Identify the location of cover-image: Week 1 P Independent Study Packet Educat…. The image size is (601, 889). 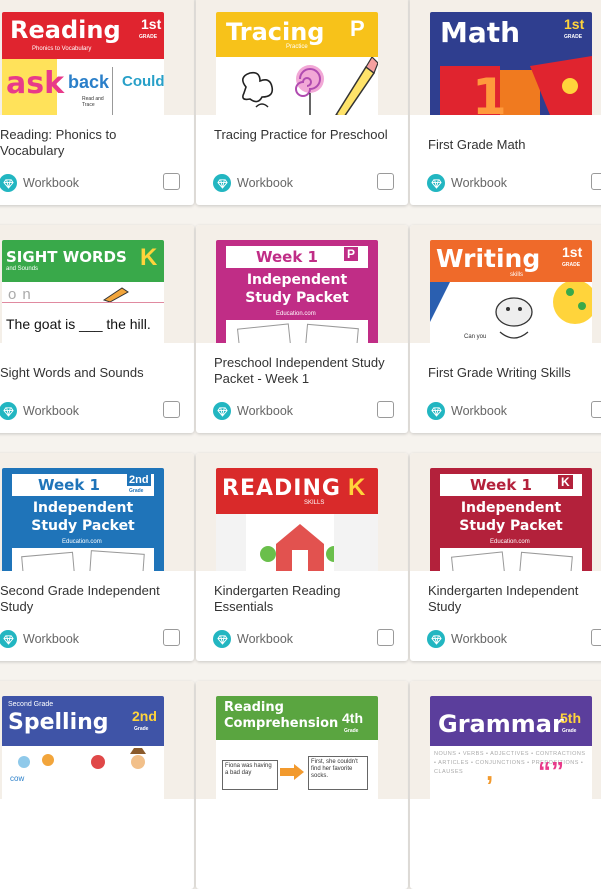
(297, 291).